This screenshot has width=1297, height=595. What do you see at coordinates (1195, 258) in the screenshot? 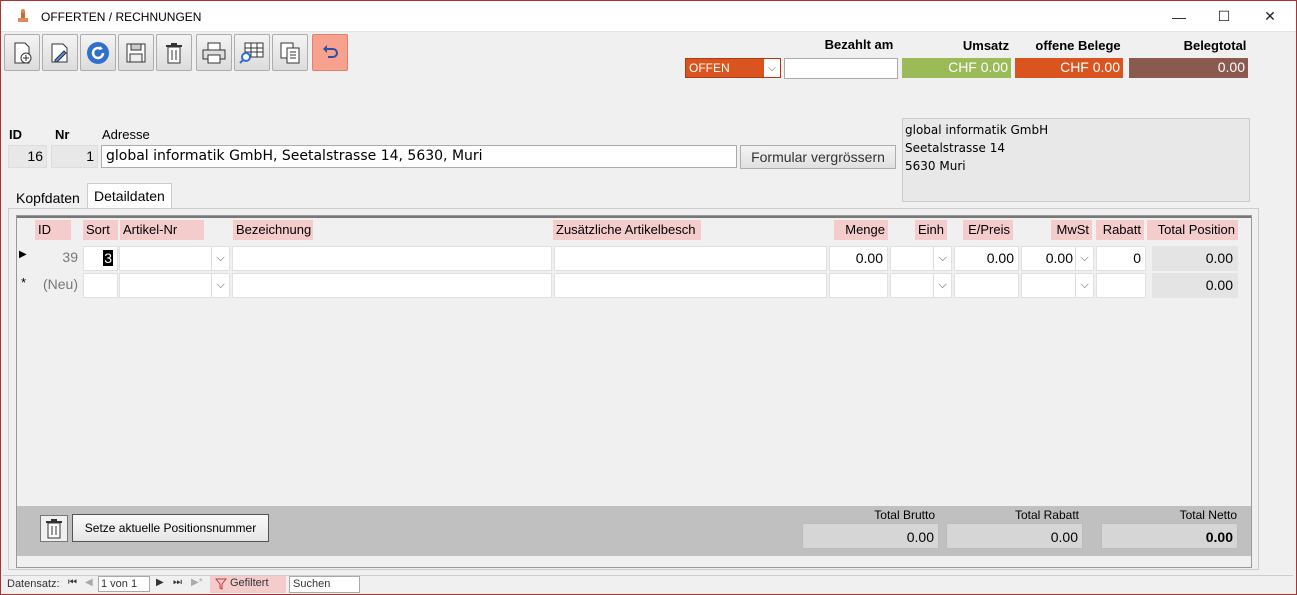
I see `row-1-total: 0.00` at bounding box center [1195, 258].